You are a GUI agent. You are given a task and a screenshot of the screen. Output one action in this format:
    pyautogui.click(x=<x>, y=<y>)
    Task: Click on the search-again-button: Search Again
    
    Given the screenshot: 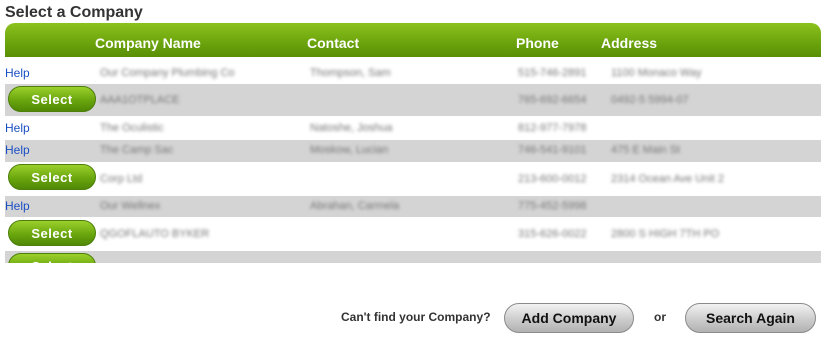 What is the action you would take?
    pyautogui.click(x=750, y=318)
    